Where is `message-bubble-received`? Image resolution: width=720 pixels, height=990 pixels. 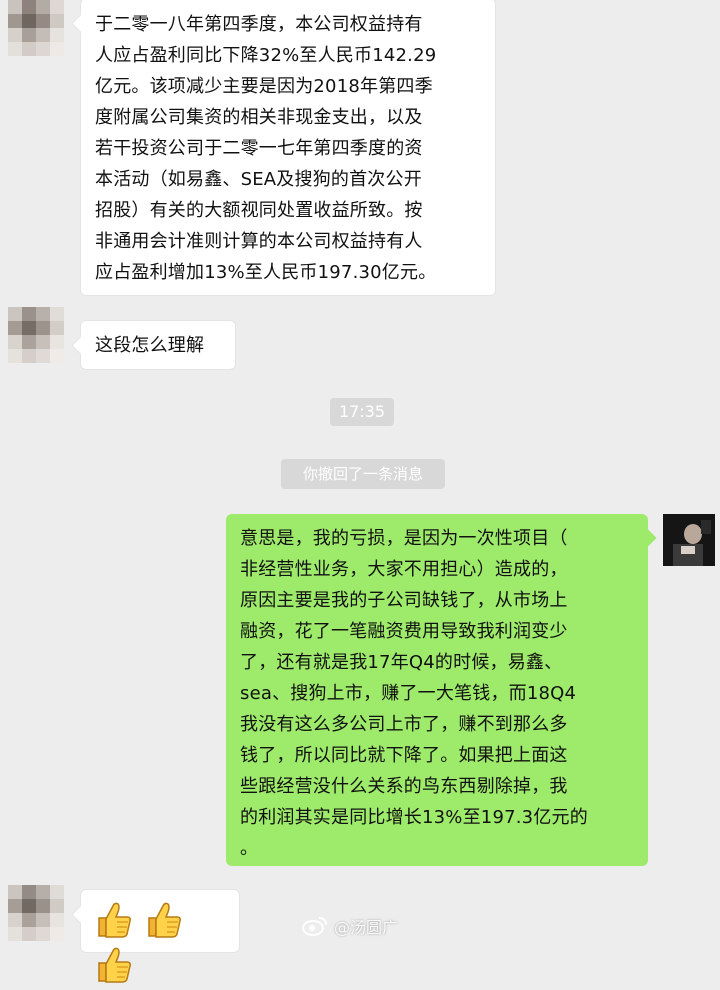 message-bubble-received is located at coordinates (155, 936).